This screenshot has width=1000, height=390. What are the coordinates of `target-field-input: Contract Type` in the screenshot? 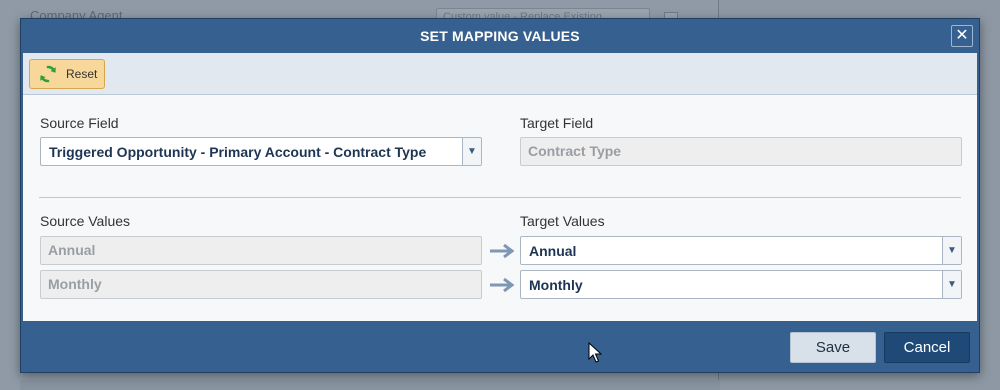 It's located at (741, 151).